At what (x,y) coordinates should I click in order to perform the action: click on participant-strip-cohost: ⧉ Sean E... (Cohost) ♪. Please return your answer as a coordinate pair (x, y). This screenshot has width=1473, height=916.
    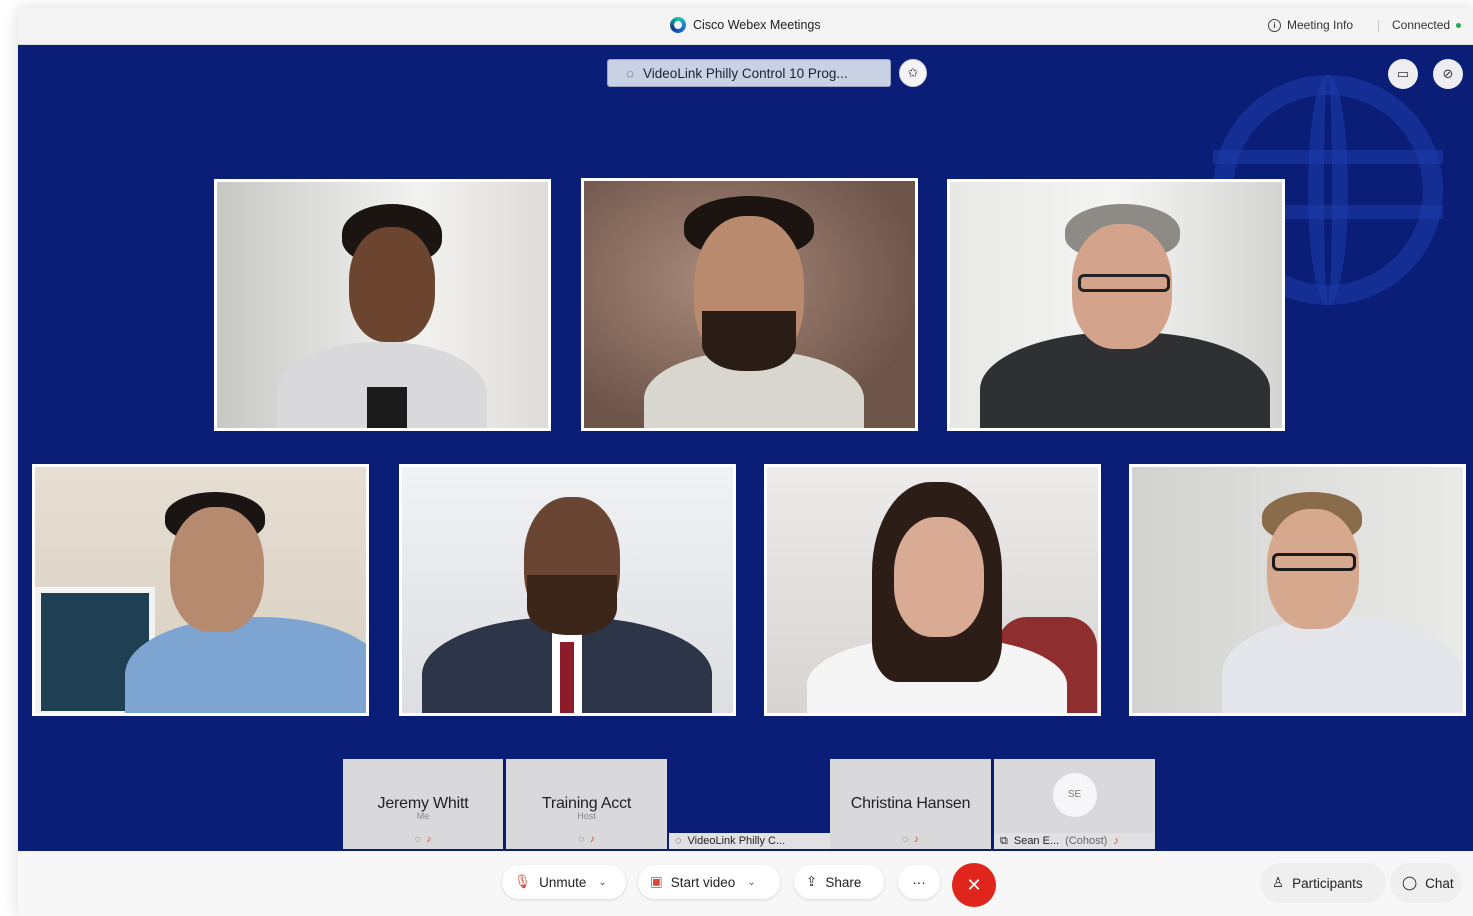
    Looking at the image, I should click on (1074, 841).